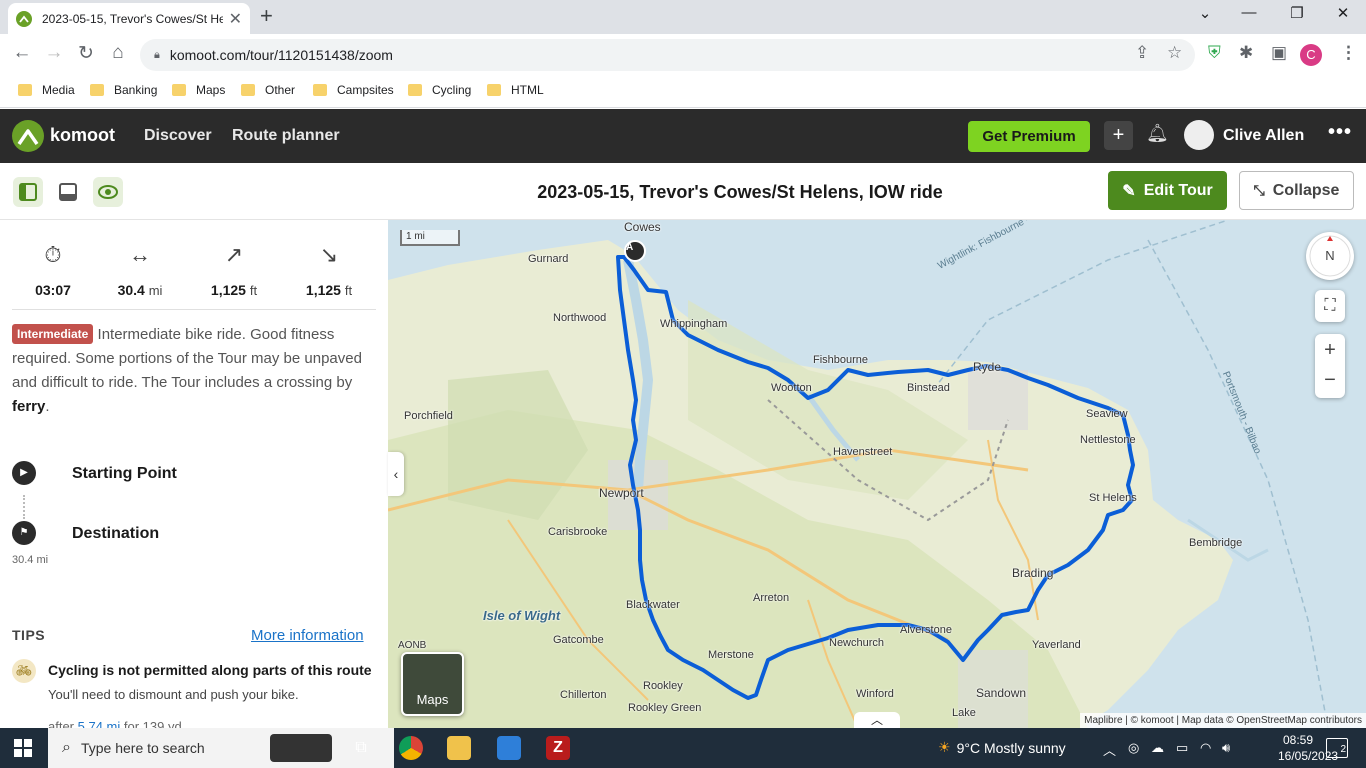 The width and height of the screenshot is (1366, 768). Describe the element at coordinates (1157, 748) in the screenshot. I see `onedrive-cloud-icon: ☁` at that location.